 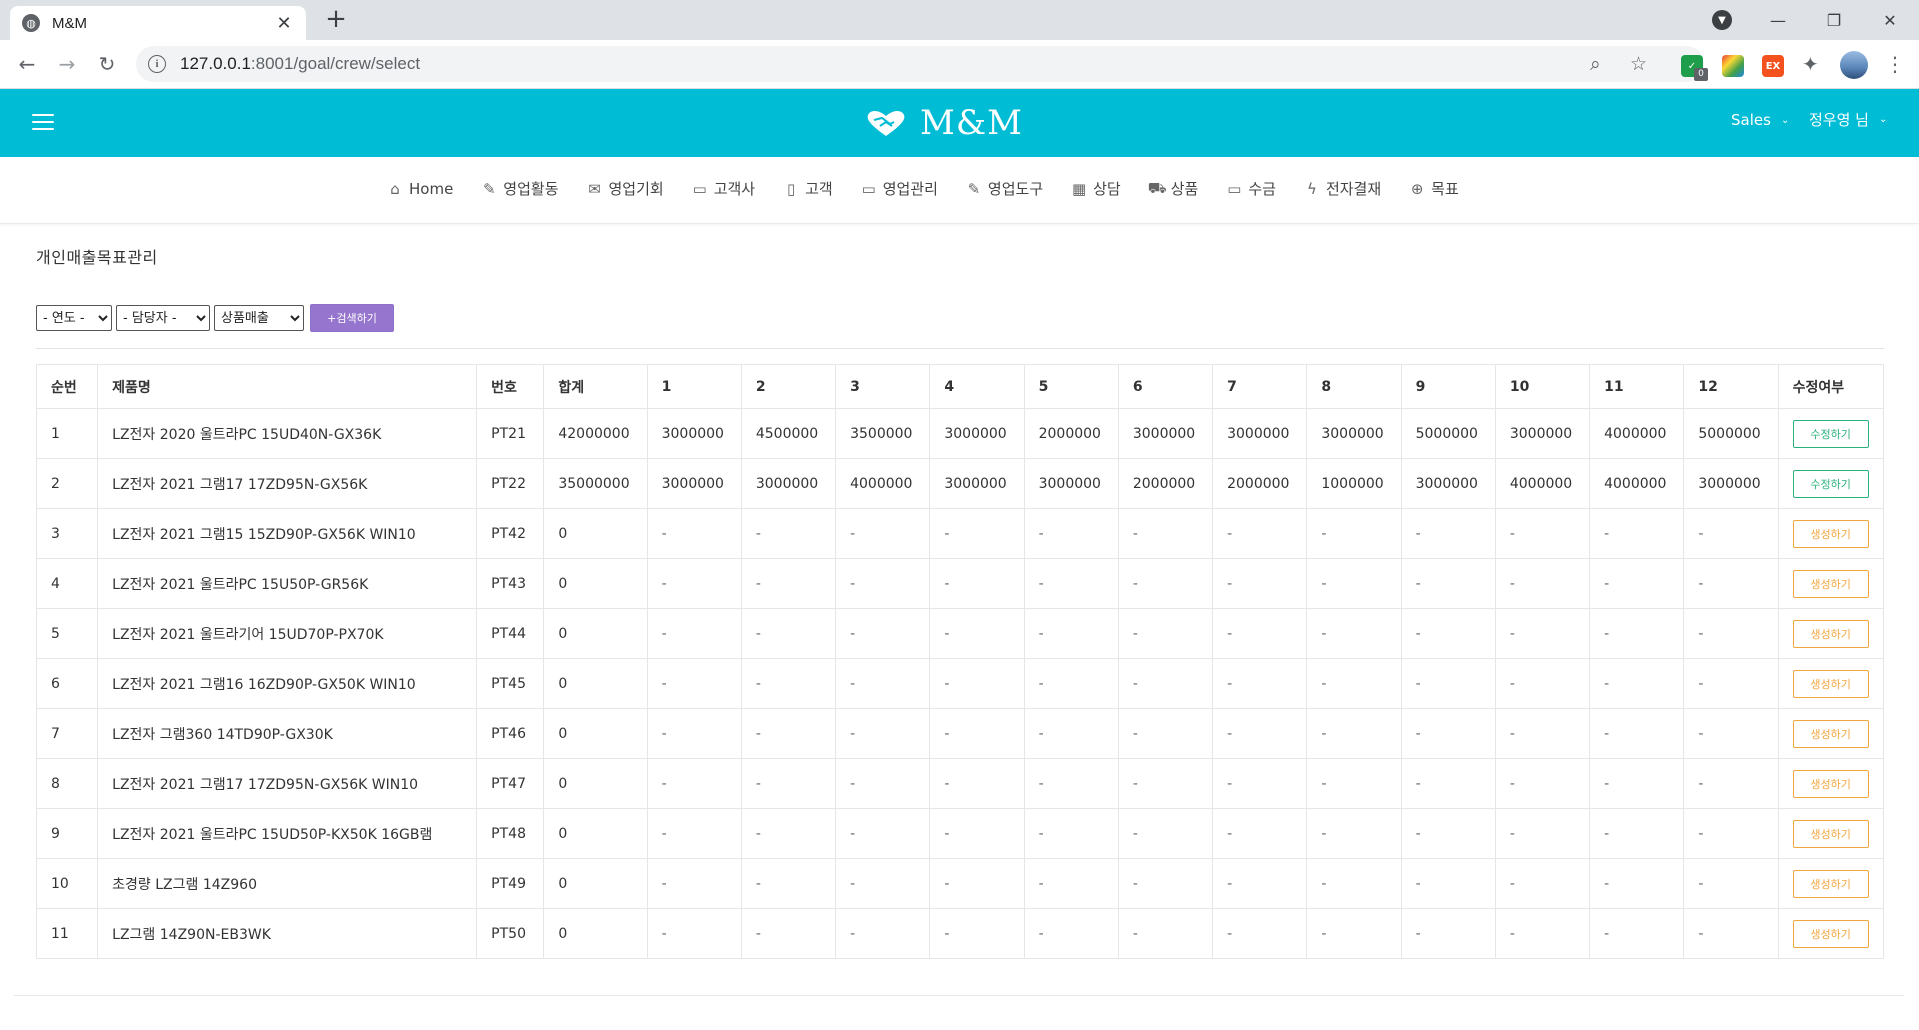 I want to click on extensions-puzzle-icon: ✦, so click(x=1810, y=64).